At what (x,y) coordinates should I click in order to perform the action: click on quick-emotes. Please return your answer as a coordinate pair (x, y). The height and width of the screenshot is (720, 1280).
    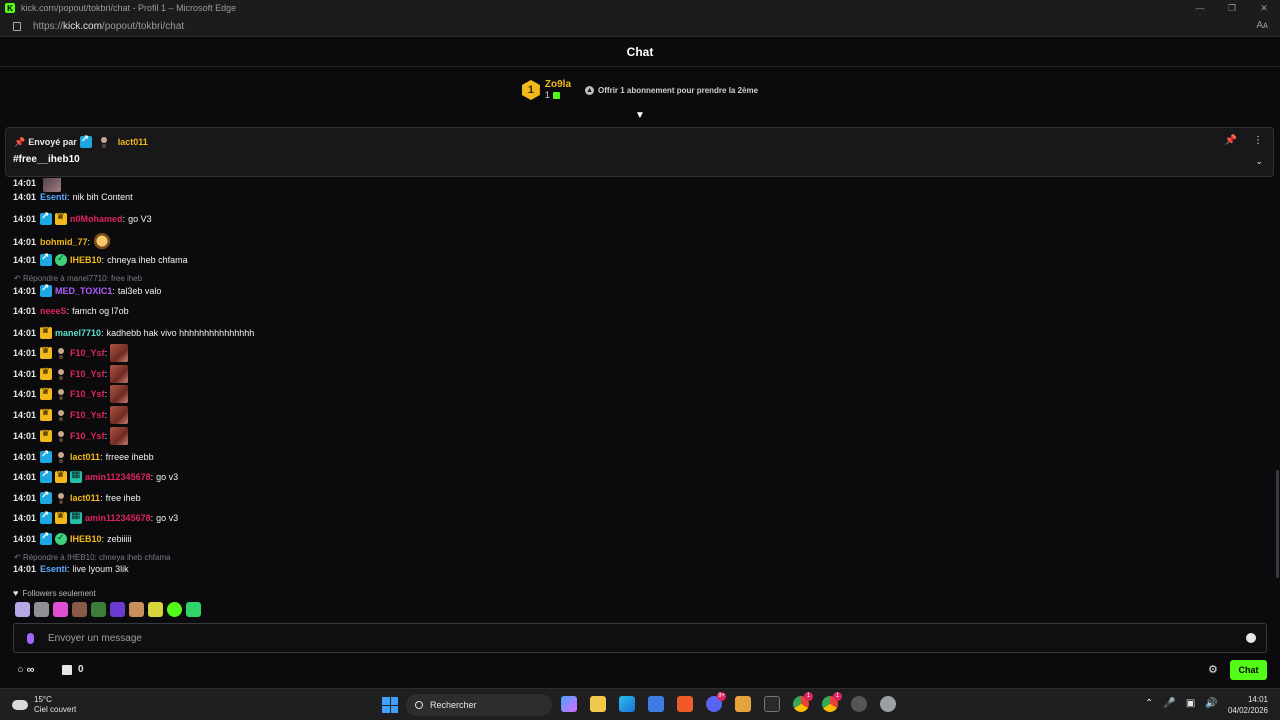
    Looking at the image, I should click on (108, 609).